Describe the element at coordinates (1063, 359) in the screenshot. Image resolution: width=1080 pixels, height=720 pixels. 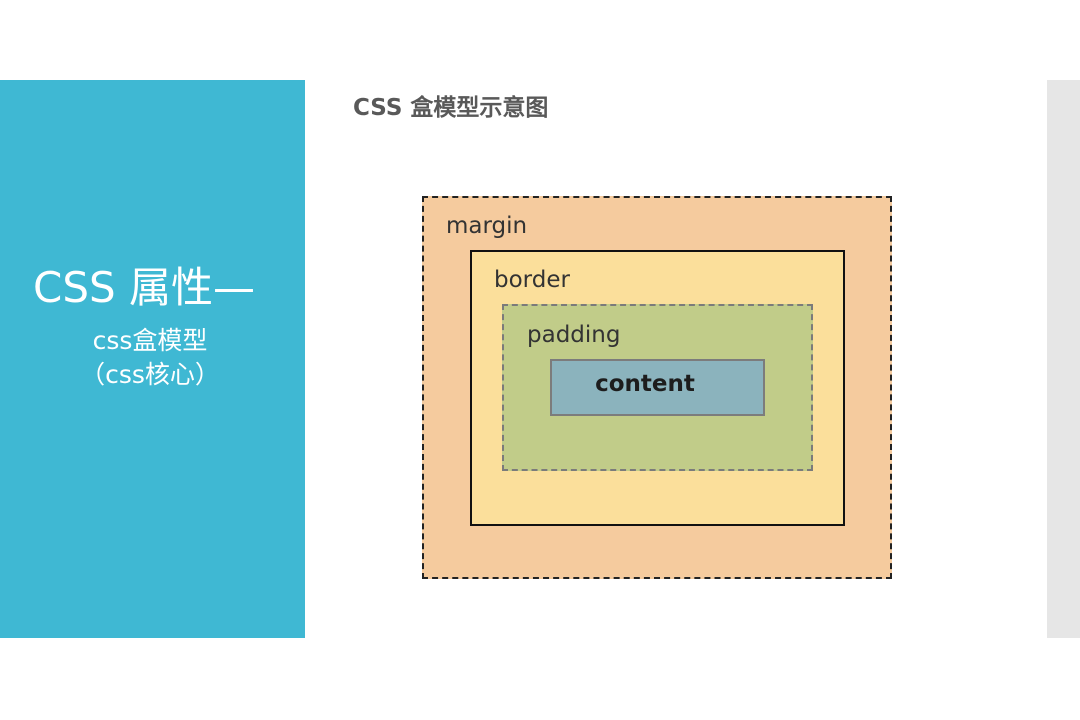
I see `right-side-strip` at that location.